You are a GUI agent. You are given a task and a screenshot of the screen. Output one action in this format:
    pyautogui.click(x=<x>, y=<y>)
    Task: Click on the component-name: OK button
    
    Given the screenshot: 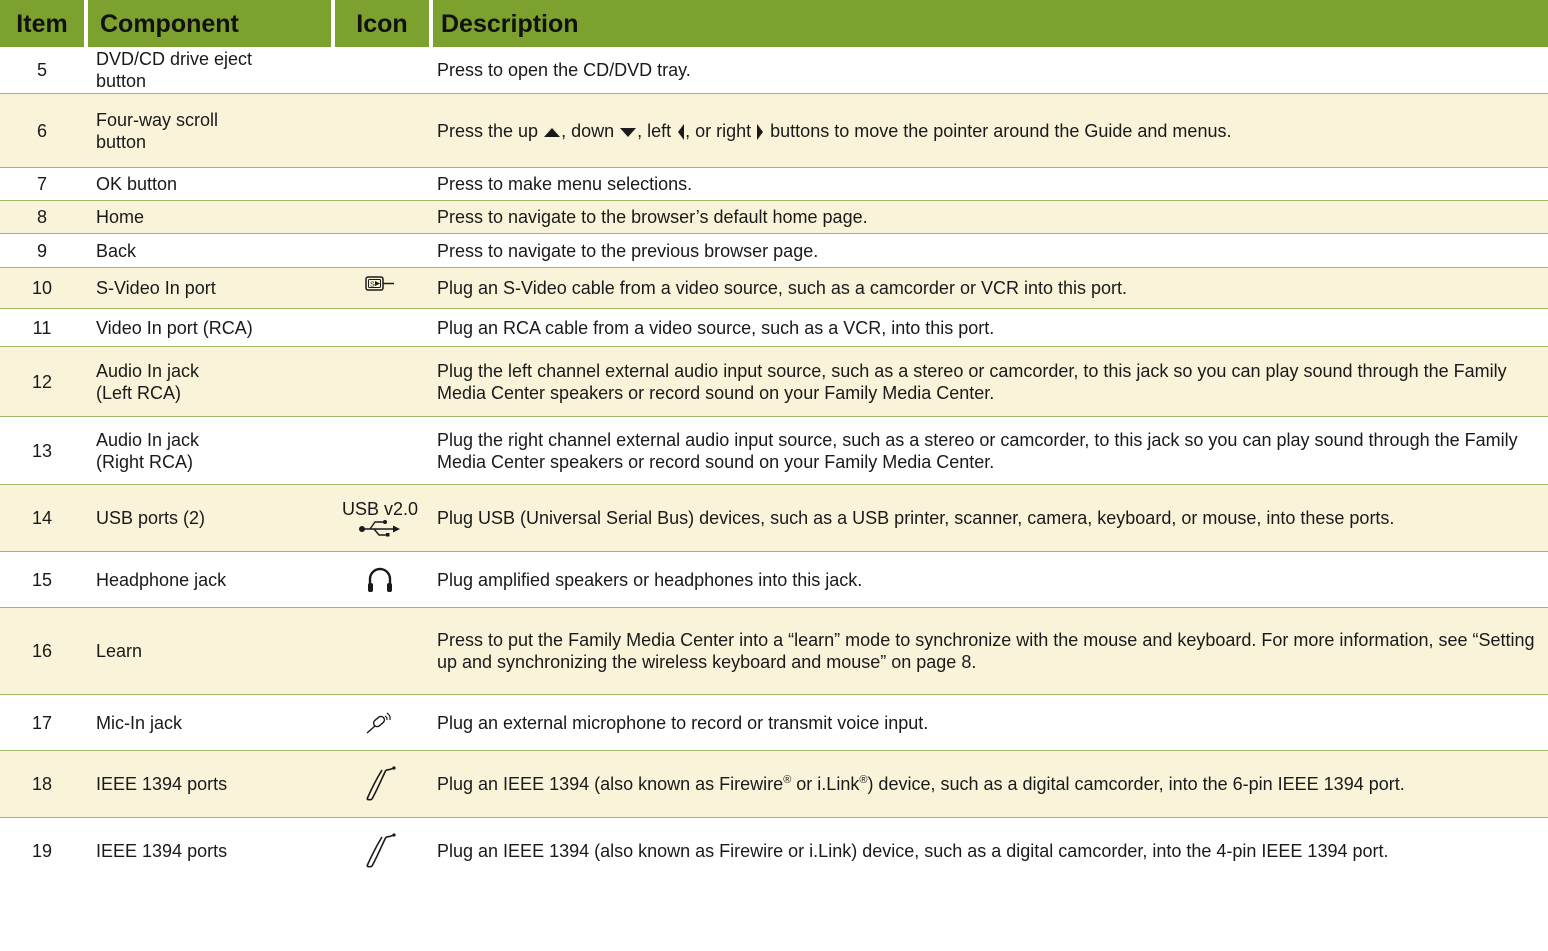 What is the action you would take?
    pyautogui.click(x=137, y=184)
    